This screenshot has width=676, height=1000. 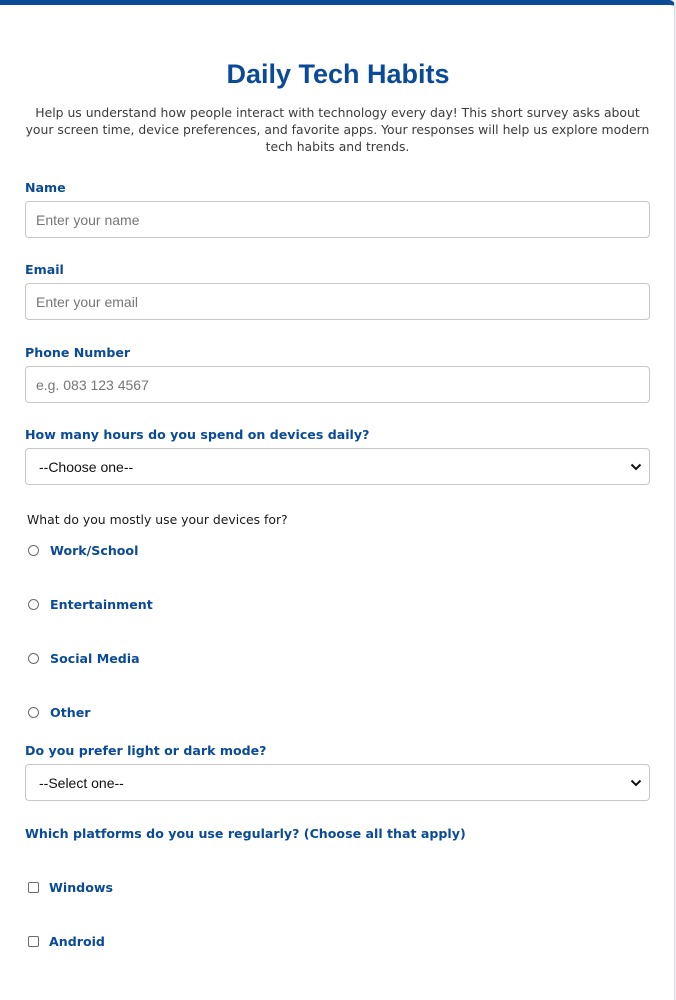 What do you see at coordinates (338, 74) in the screenshot?
I see `form-title: Daily Tech Habits` at bounding box center [338, 74].